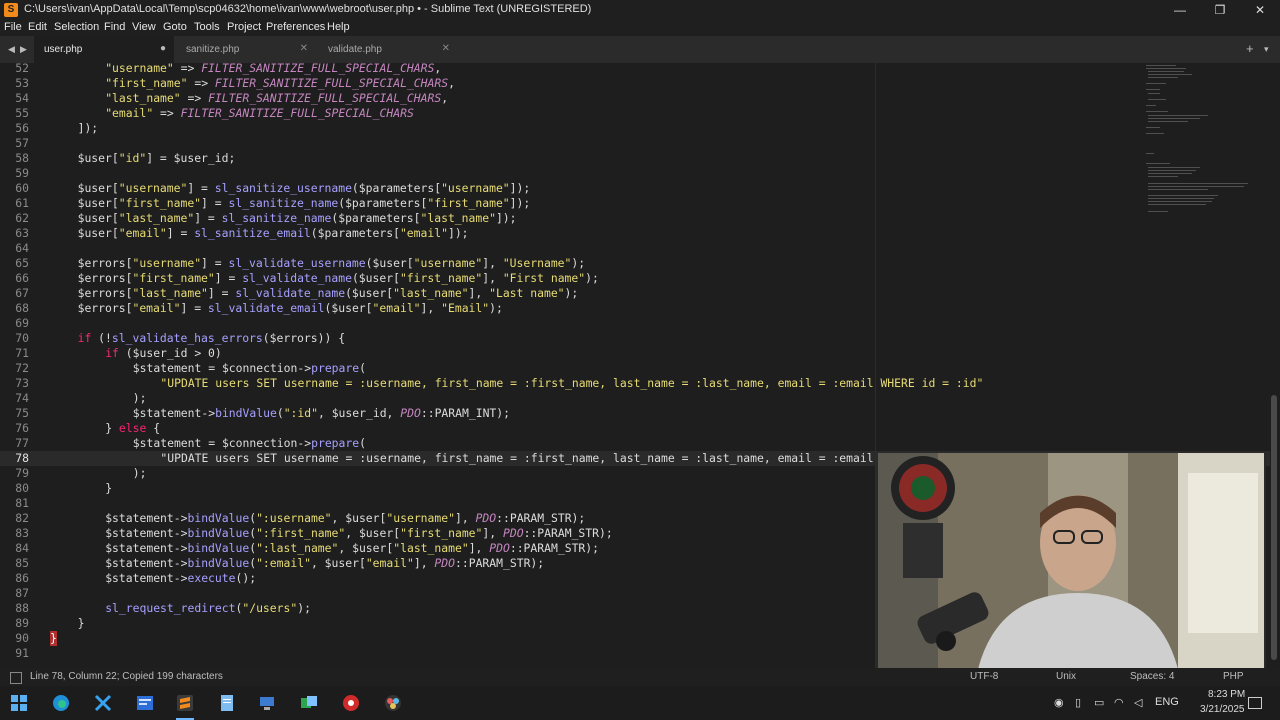 The width and height of the screenshot is (1280, 720). What do you see at coordinates (144, 27) in the screenshot?
I see `menu-view: View` at bounding box center [144, 27].